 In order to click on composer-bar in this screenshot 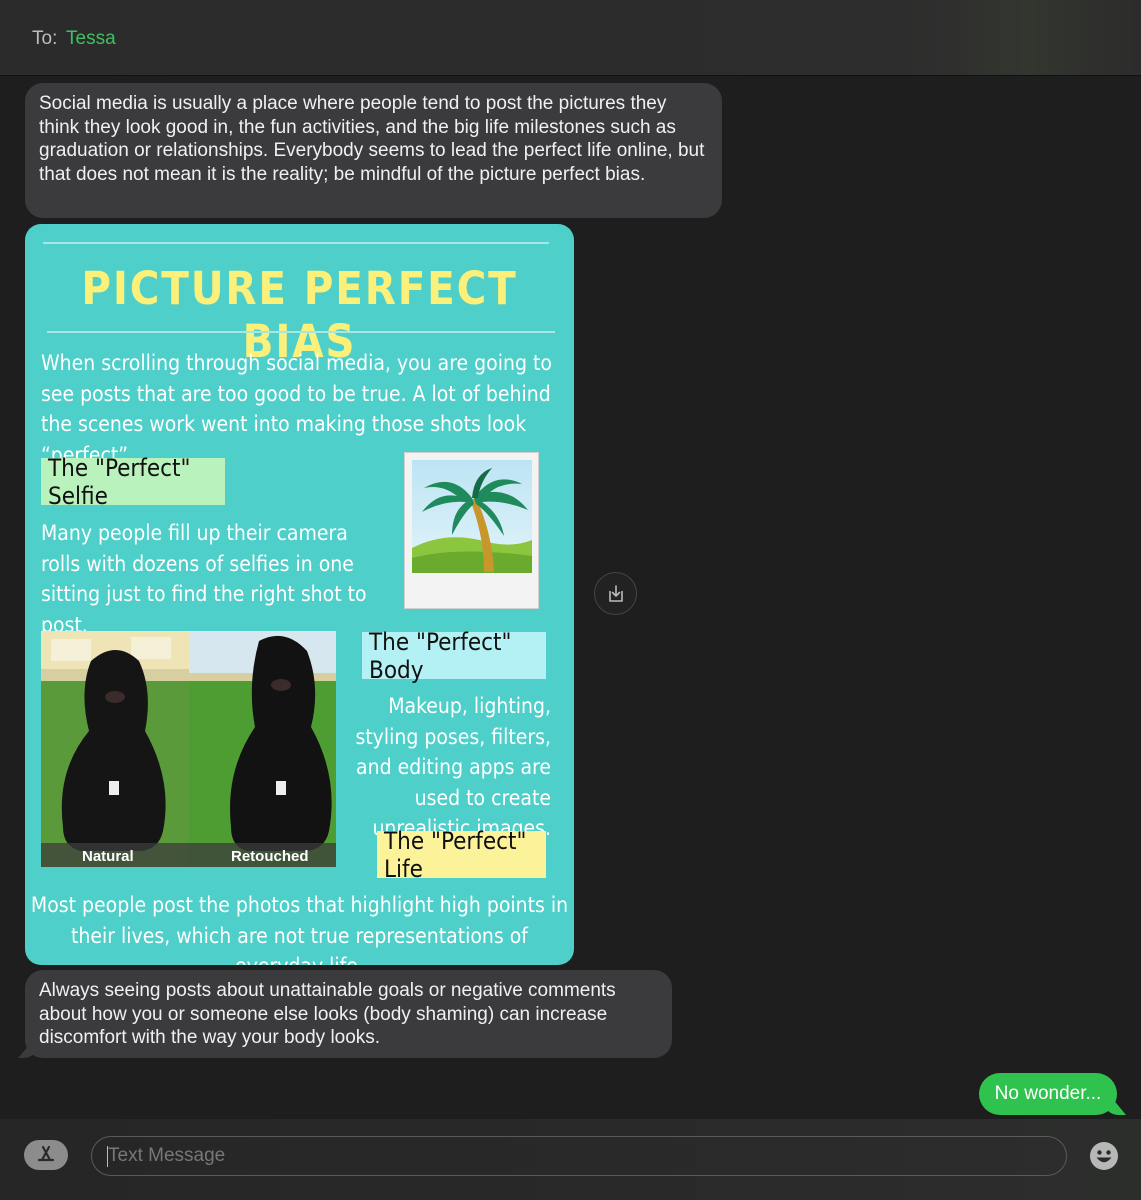, I will do `click(570, 1159)`.